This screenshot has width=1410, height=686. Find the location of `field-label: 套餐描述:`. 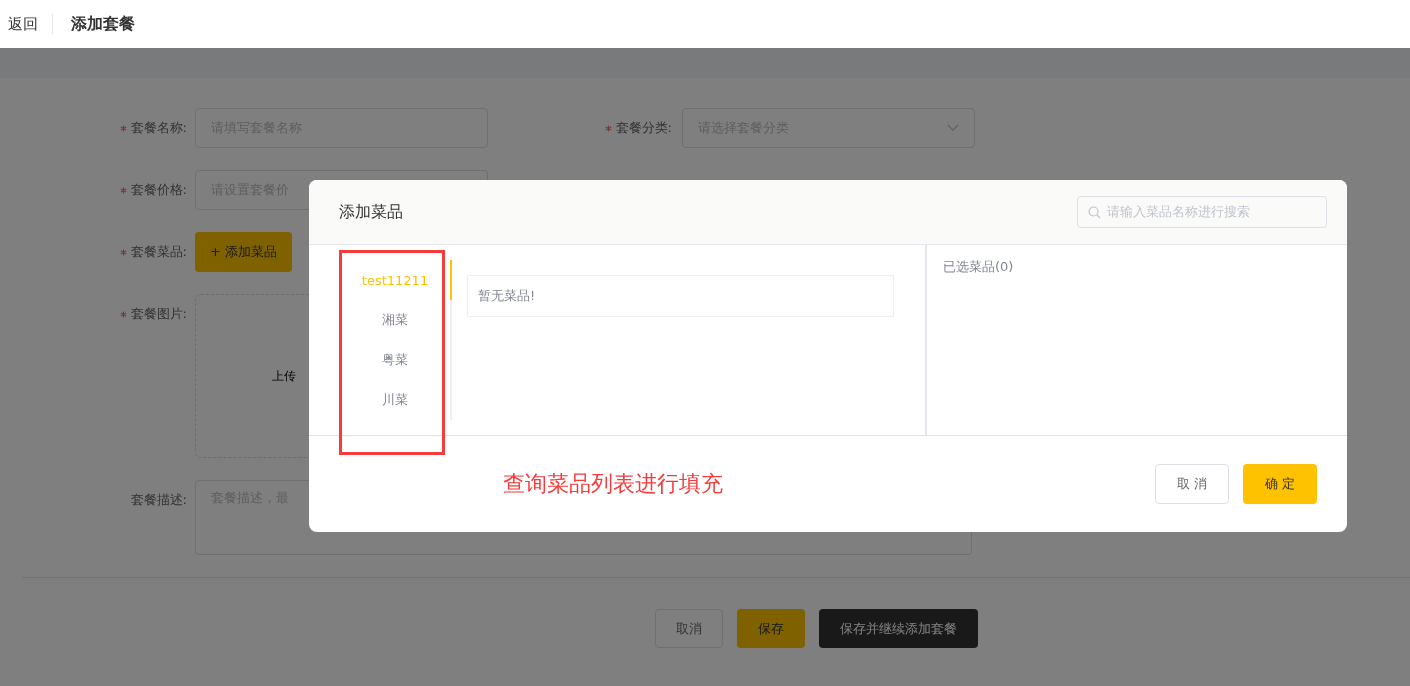

field-label: 套餐描述: is located at coordinates (158, 499).